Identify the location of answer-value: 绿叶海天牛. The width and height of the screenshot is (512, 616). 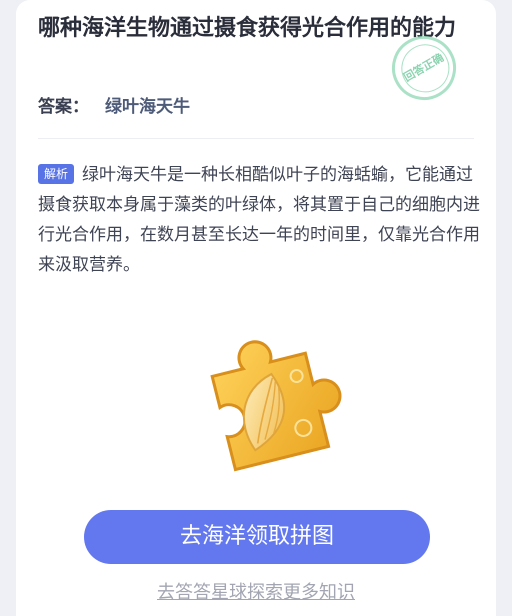
(147, 107).